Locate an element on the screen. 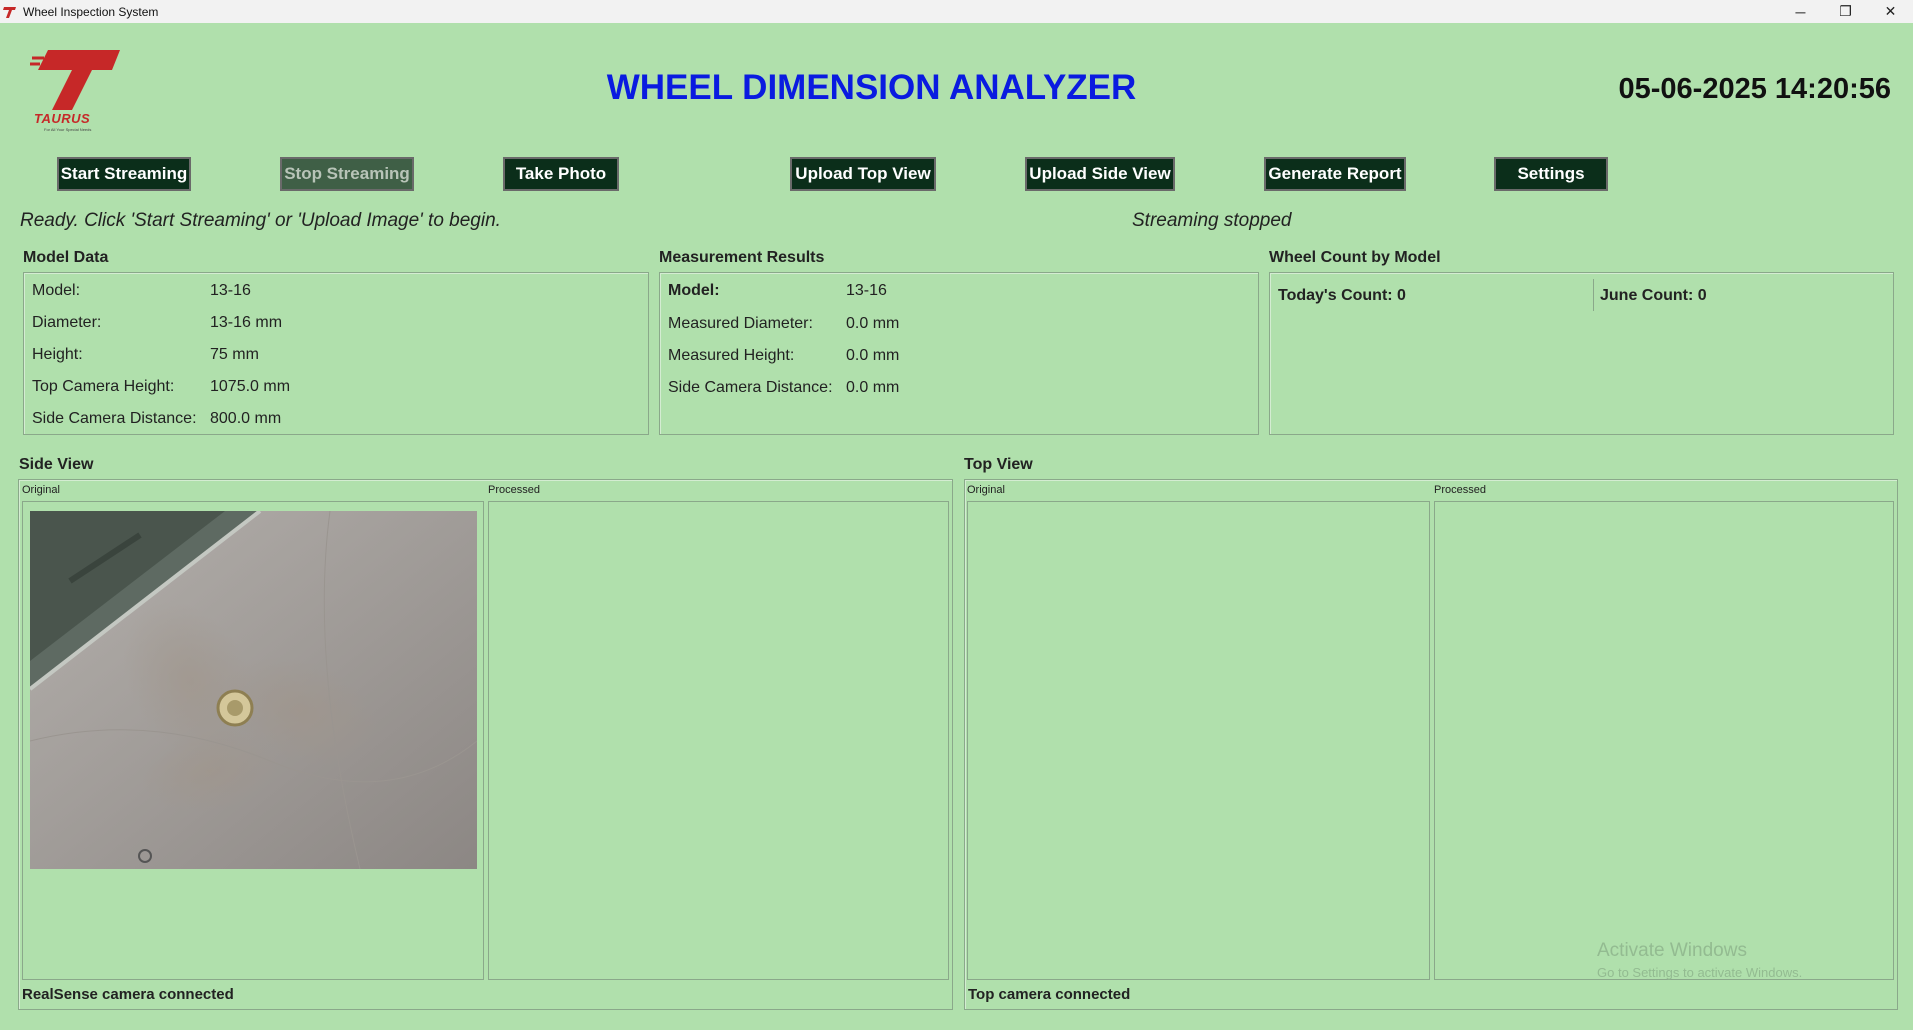  start-streaming-button: Start Streaming is located at coordinates (124, 174).